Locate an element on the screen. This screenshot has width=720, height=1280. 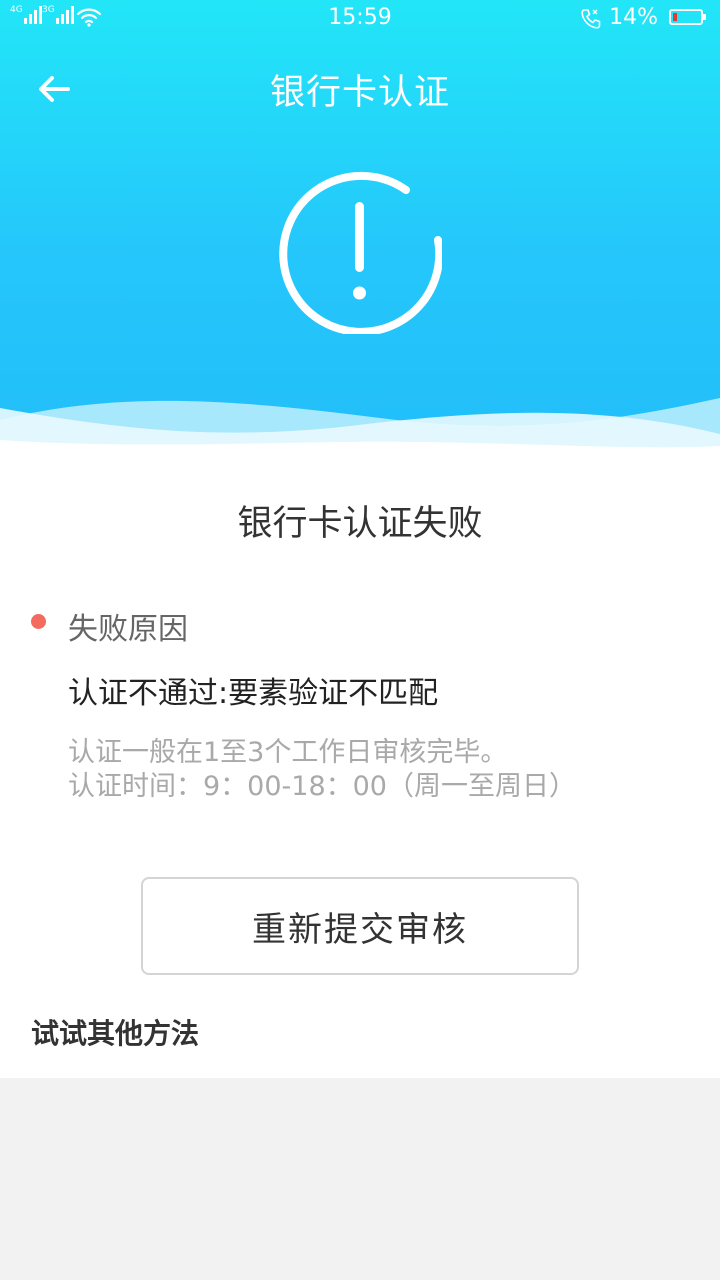
reason-bullet is located at coordinates (38, 621).